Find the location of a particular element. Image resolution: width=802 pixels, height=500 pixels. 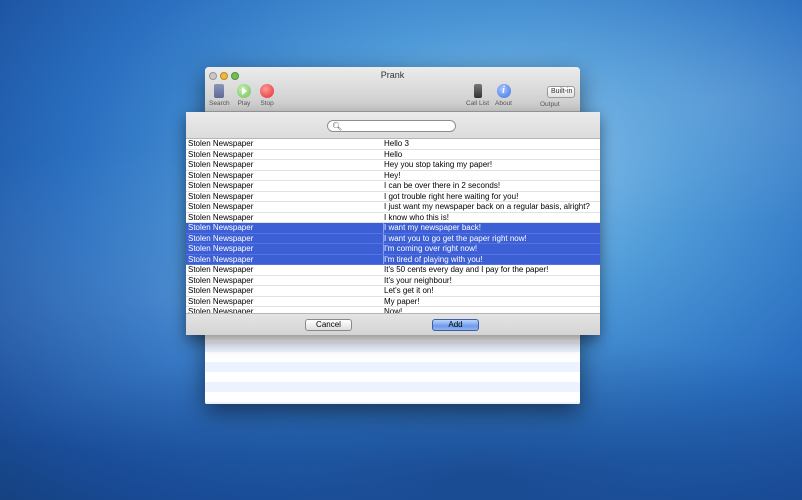

magnifier-icon: 🔍︎ is located at coordinates (337, 126).